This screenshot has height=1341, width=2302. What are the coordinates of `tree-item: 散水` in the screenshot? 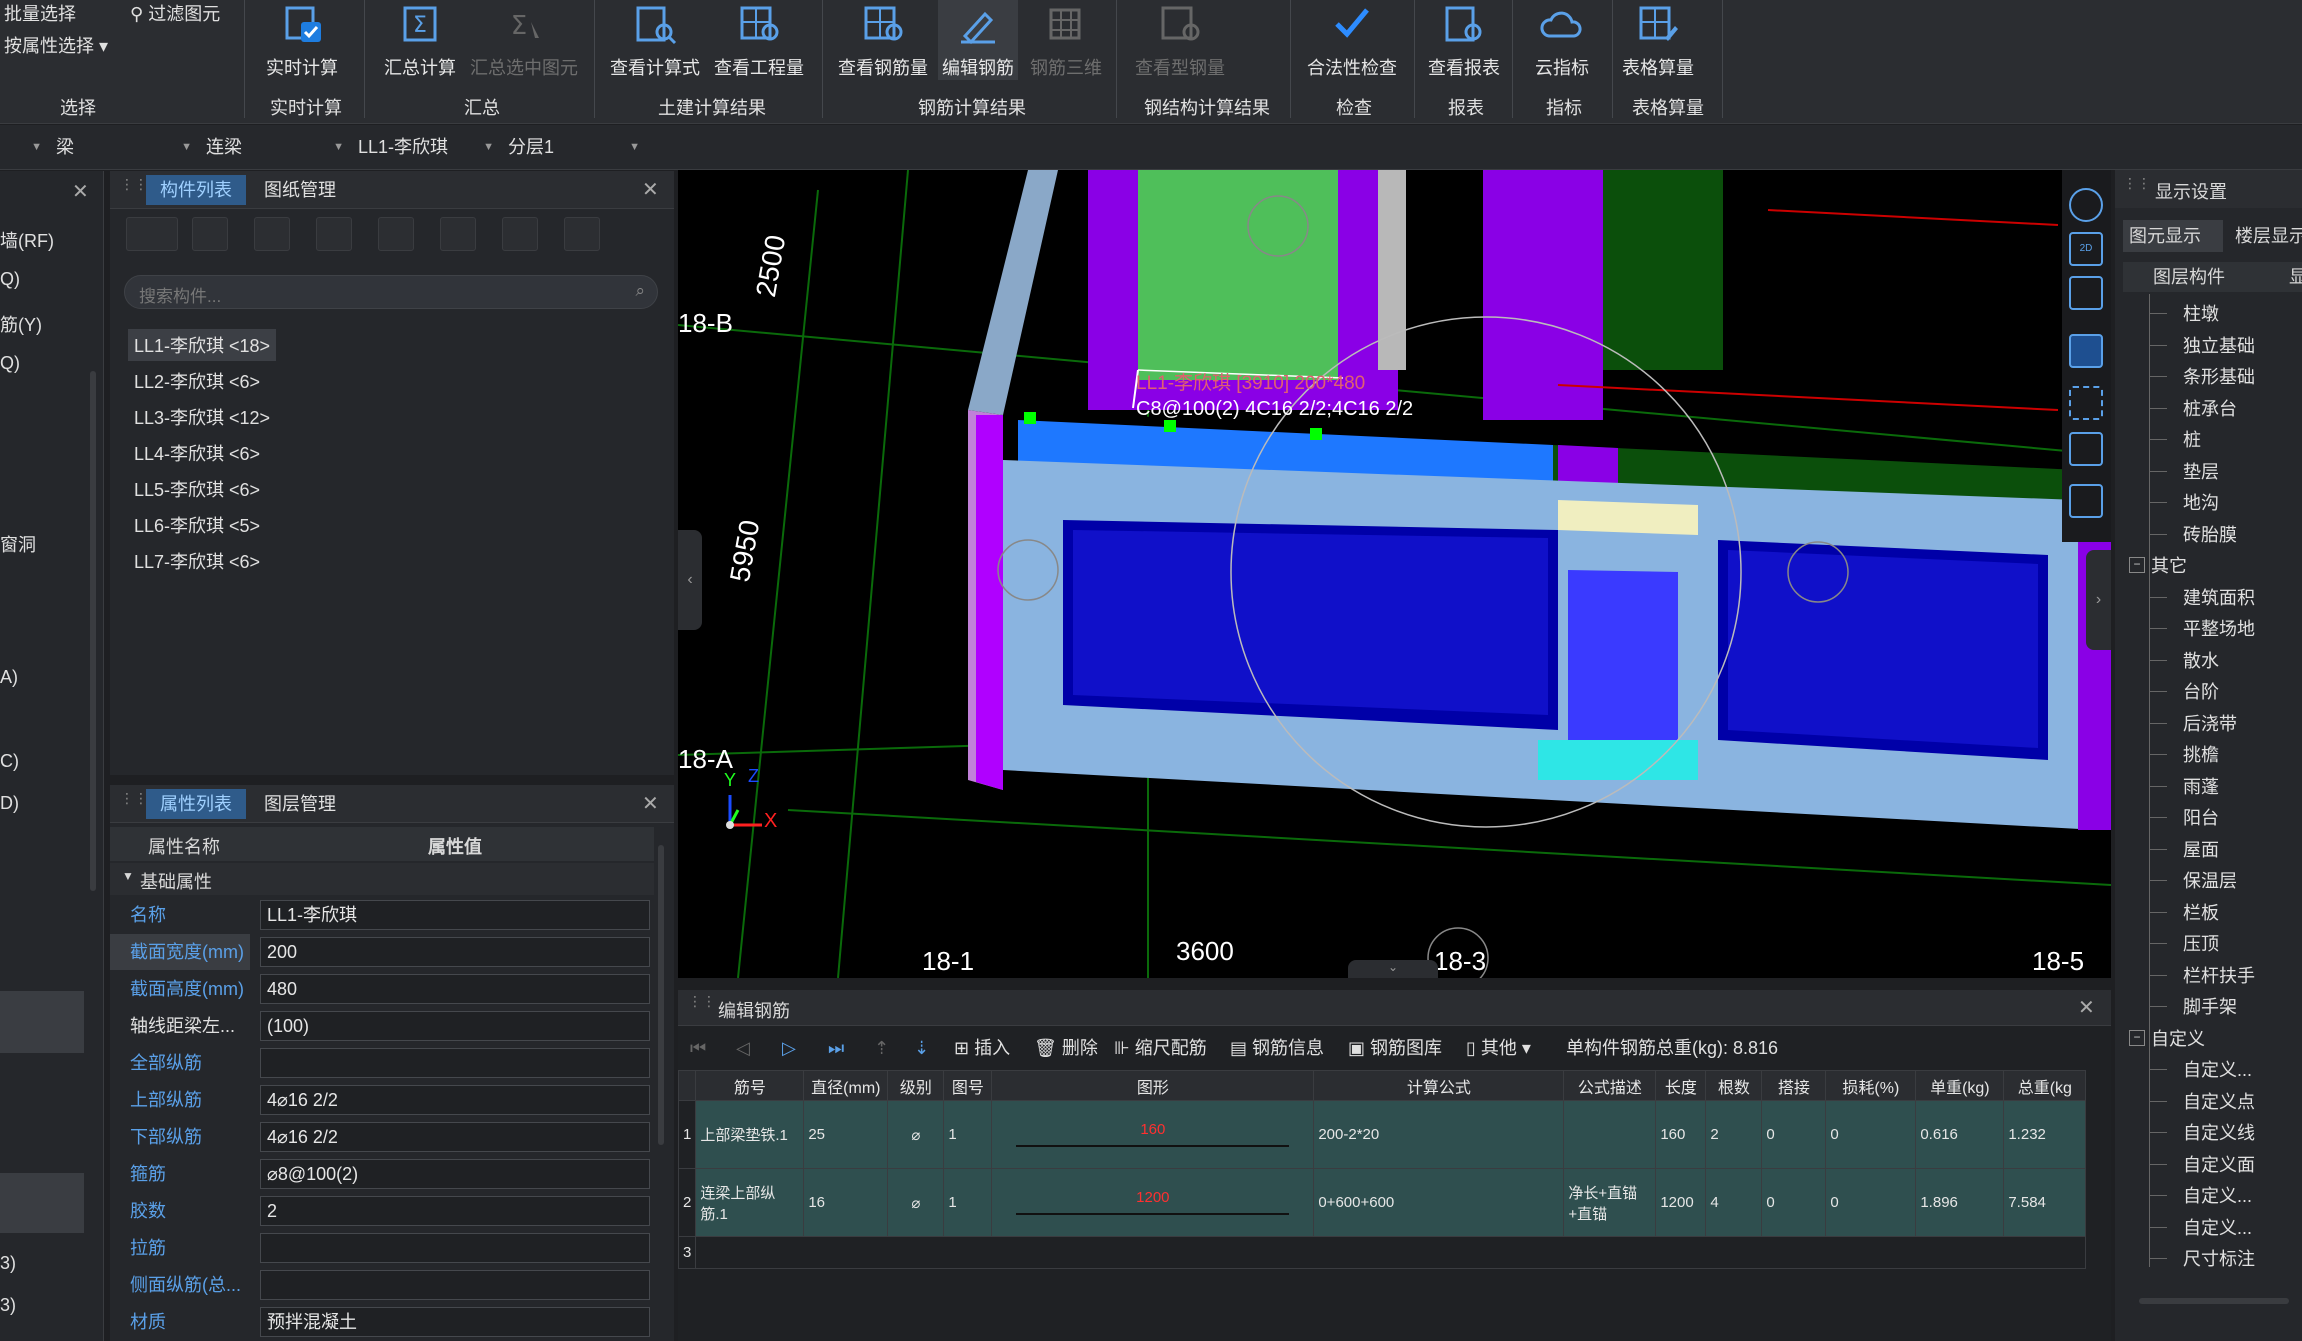 It's located at (2201, 660).